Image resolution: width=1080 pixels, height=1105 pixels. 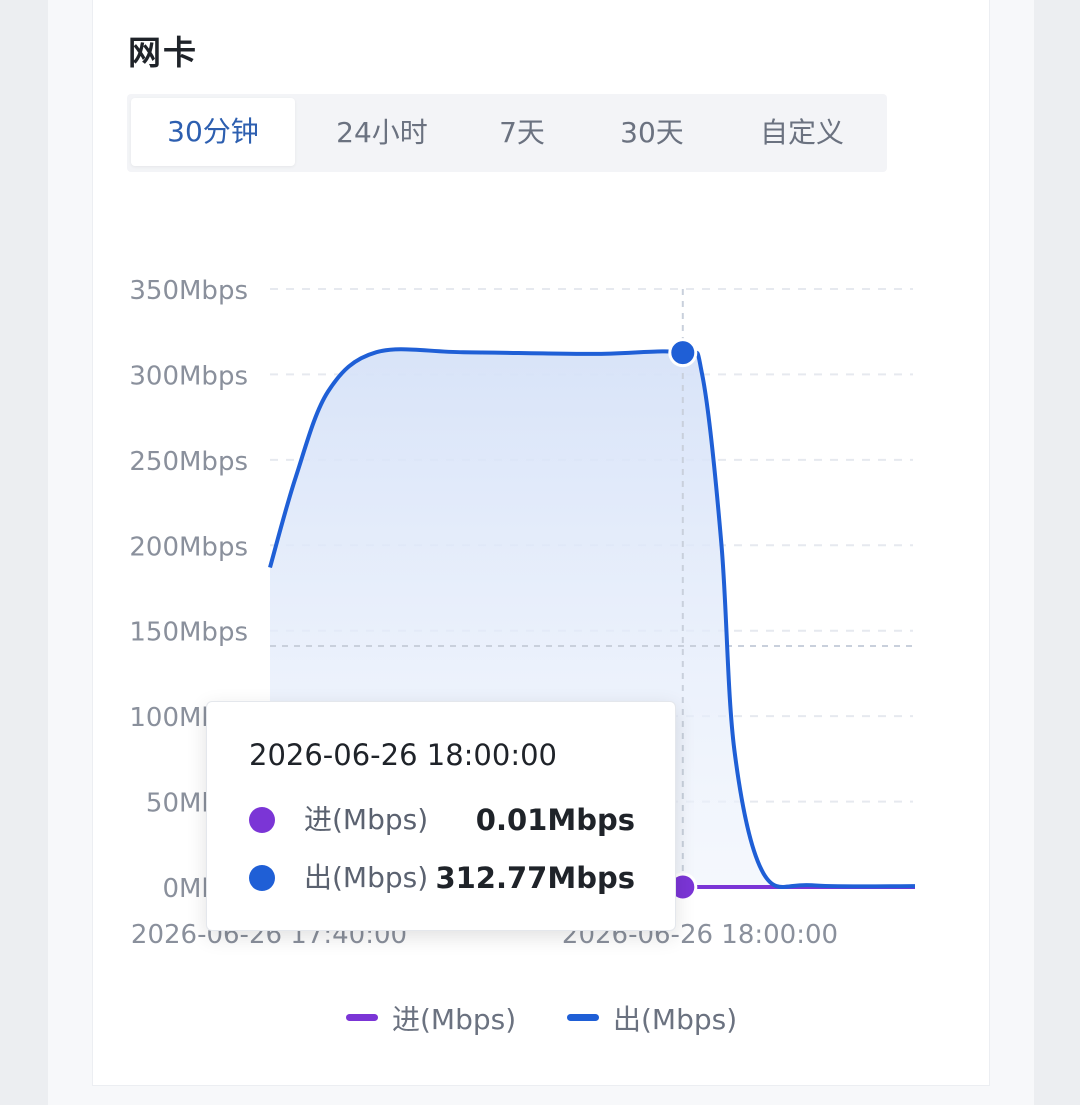 What do you see at coordinates (366, 877) in the screenshot?
I see `tooltip-series-name: 出(Mbps)` at bounding box center [366, 877].